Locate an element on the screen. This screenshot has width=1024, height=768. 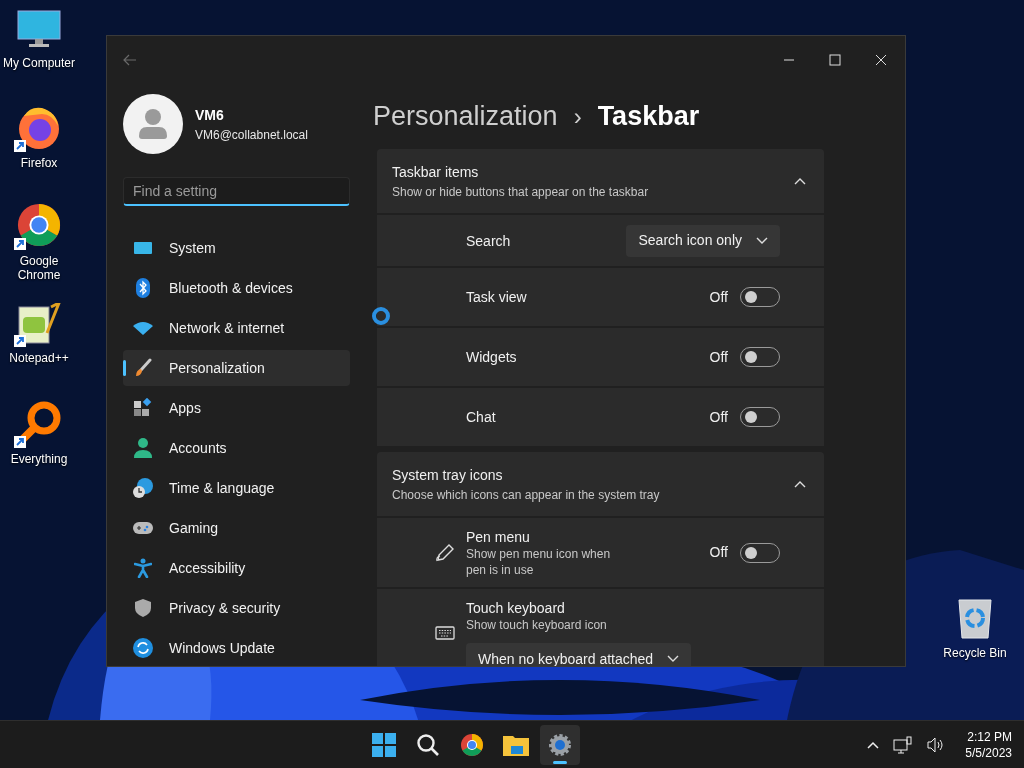
section-header: System tray icons Choose which icons can appear in the system tray is located at coordinates (600, 484).